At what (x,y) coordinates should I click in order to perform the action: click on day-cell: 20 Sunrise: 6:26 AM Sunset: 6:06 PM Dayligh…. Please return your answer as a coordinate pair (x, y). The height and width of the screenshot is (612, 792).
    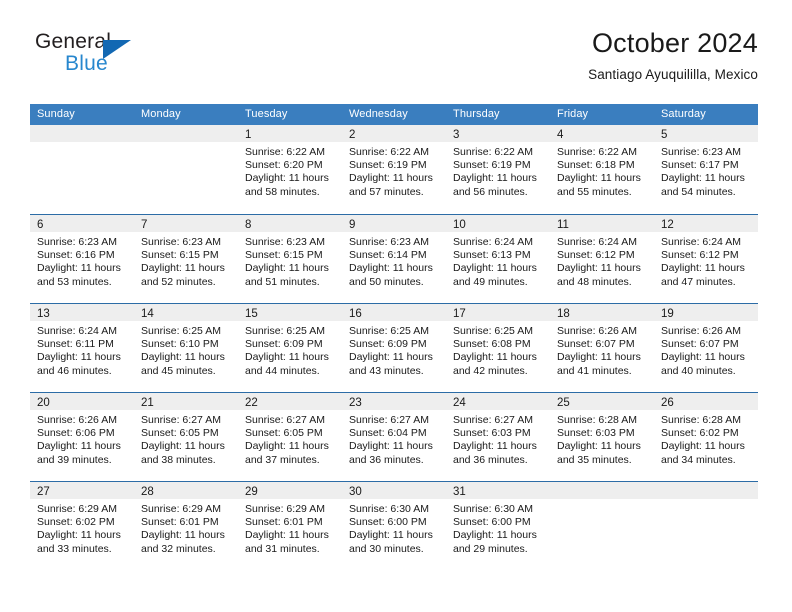
    Looking at the image, I should click on (82, 437).